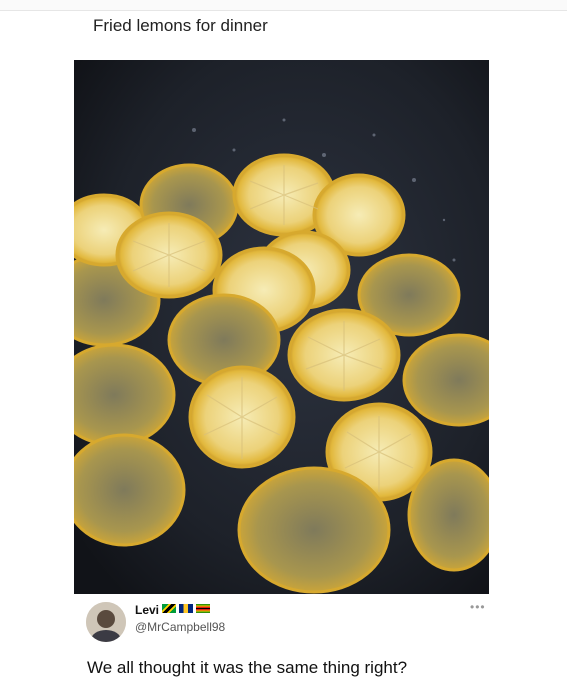 This screenshot has width=567, height=700. I want to click on flag-emojis, so click(186, 609).